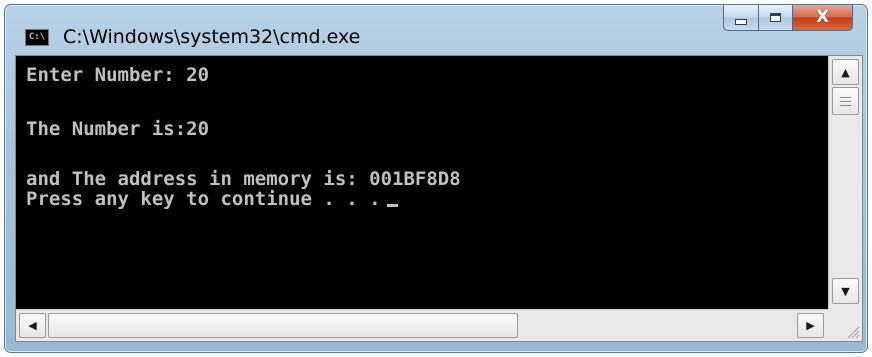 Image resolution: width=872 pixels, height=357 pixels. I want to click on text-cursor, so click(392, 205).